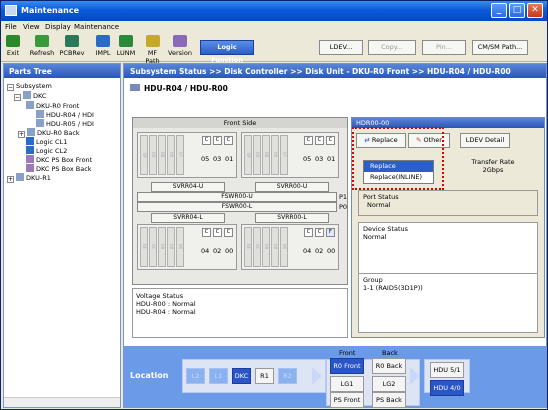 This screenshot has width=548, height=410. Describe the element at coordinates (59, 159) in the screenshot. I see `tree-item-dkc-ps-front: DKC PS Box Front` at that location.